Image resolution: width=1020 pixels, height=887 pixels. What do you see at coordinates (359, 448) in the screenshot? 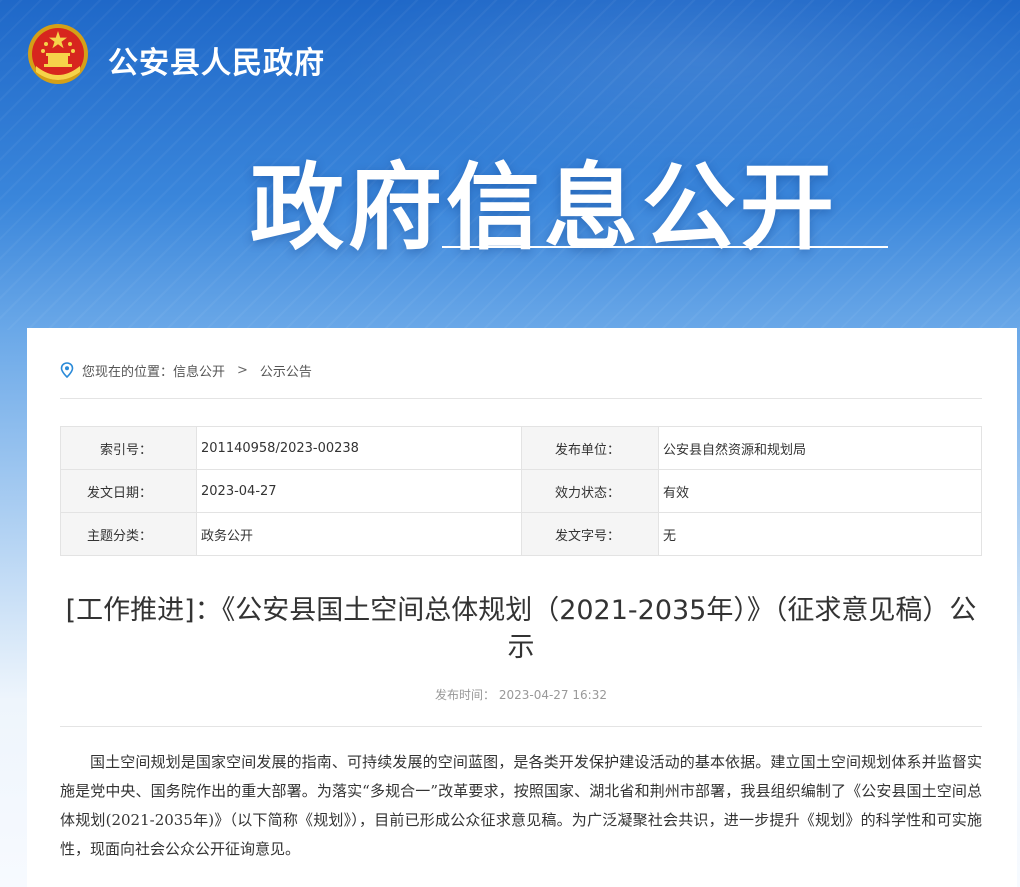
I see `index-no-value: 201140958/2023-00238` at bounding box center [359, 448].